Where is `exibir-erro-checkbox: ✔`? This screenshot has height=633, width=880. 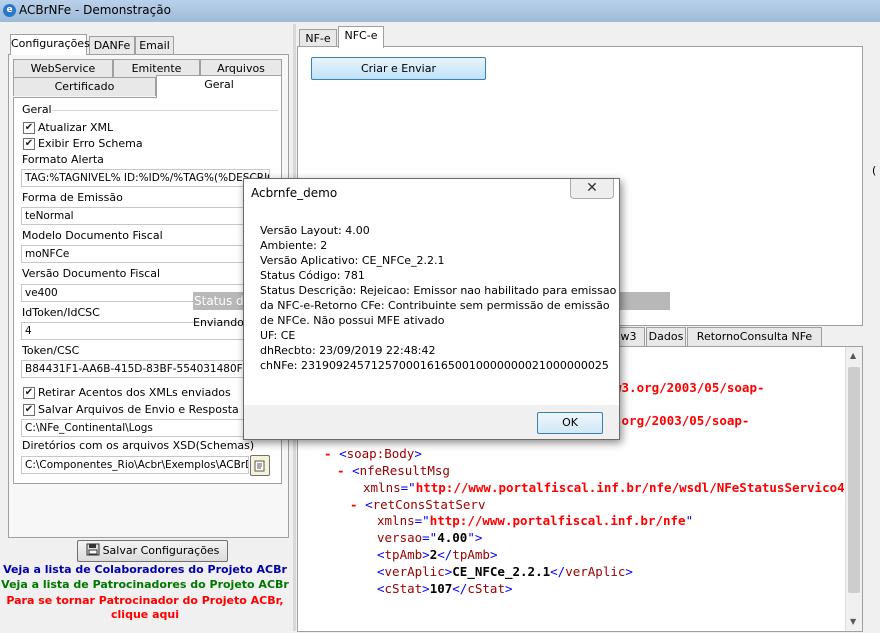
exibir-erro-checkbox: ✔ is located at coordinates (29, 144).